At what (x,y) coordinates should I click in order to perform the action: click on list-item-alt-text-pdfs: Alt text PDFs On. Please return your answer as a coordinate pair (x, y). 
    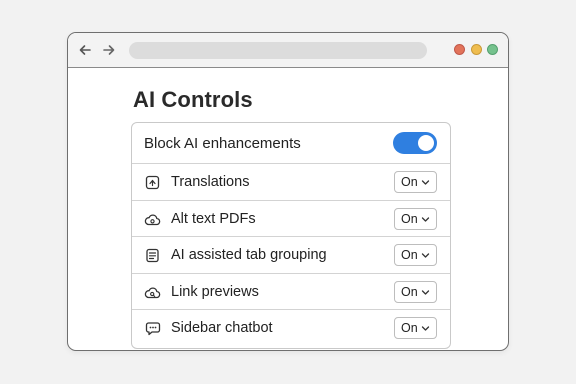
    Looking at the image, I should click on (291, 219).